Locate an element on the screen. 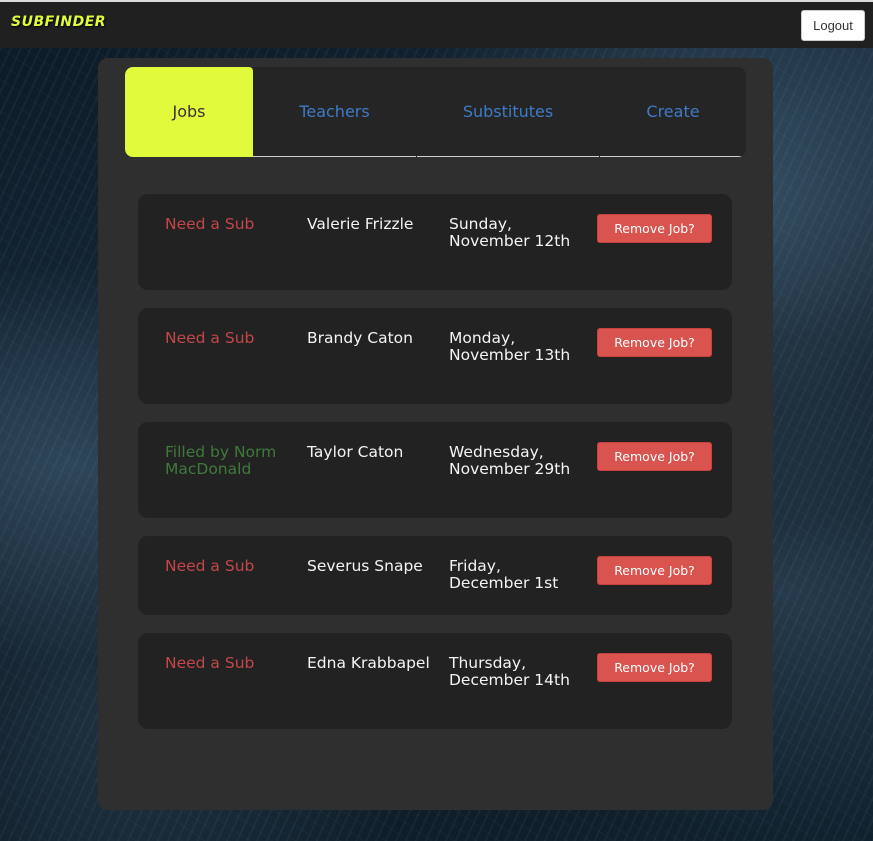 The height and width of the screenshot is (841, 873). job-date: Thursday, December 14th is located at coordinates (509, 671).